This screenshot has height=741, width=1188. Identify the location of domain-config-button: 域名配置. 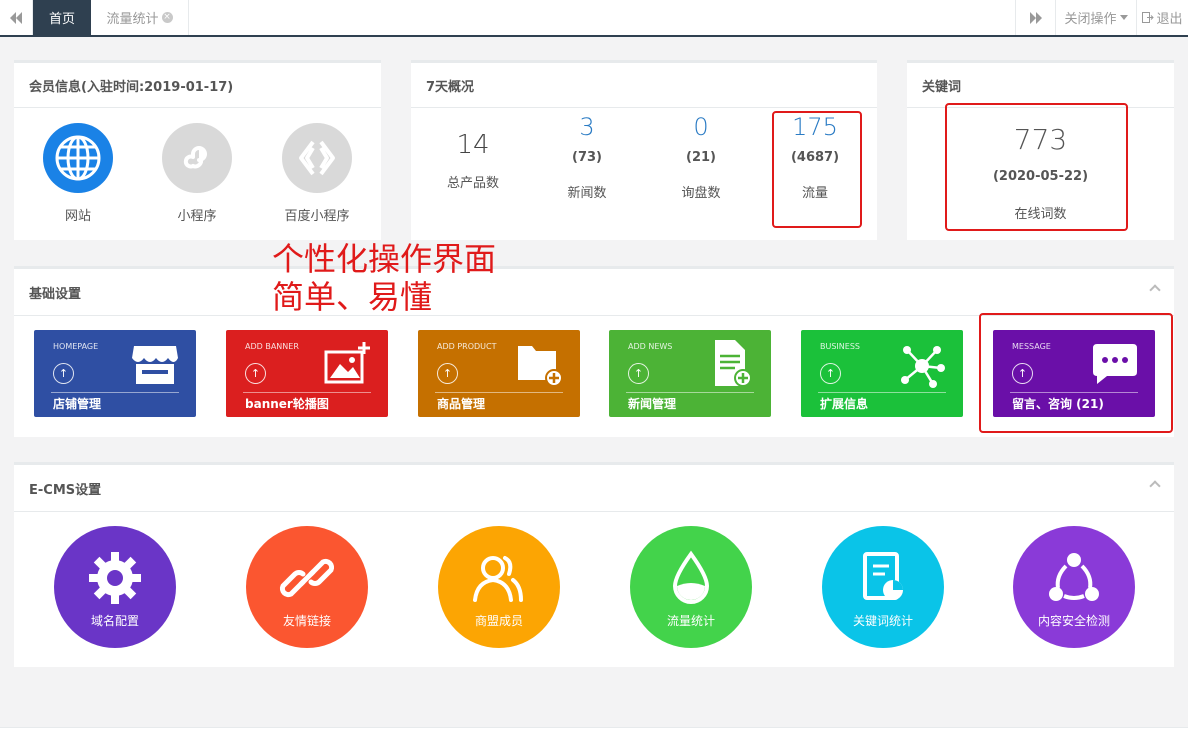
(115, 587).